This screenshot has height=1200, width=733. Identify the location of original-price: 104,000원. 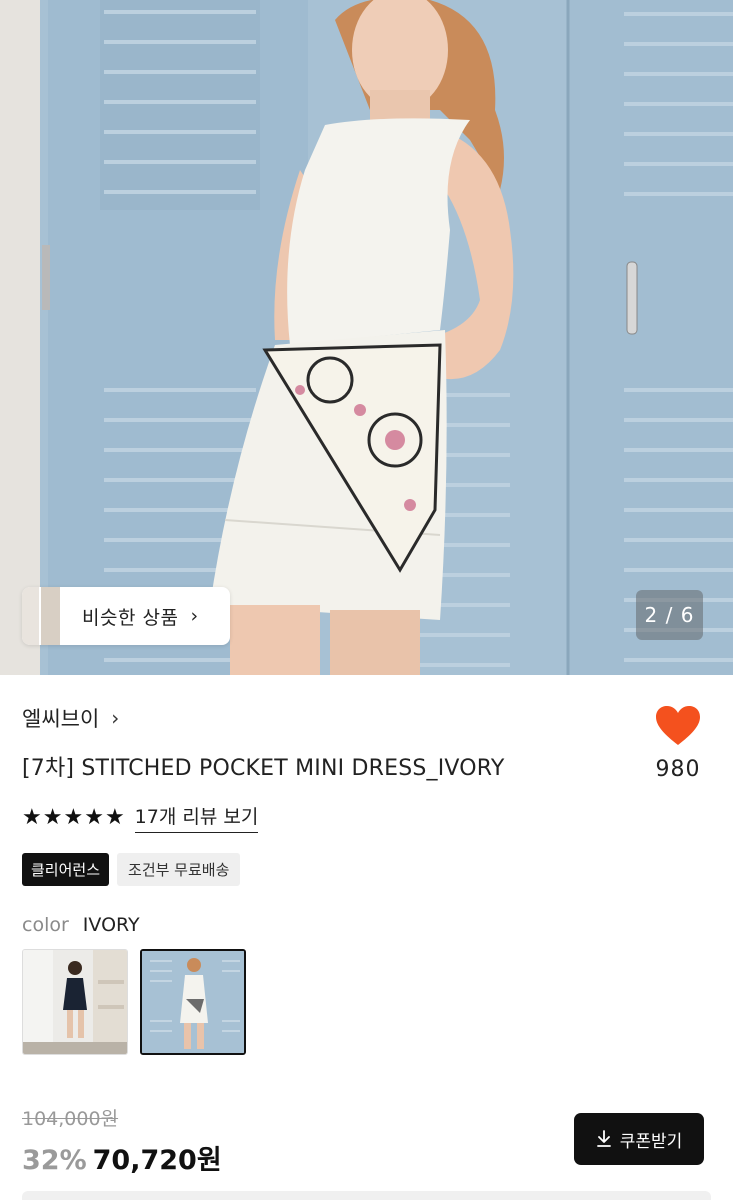
(70, 1119).